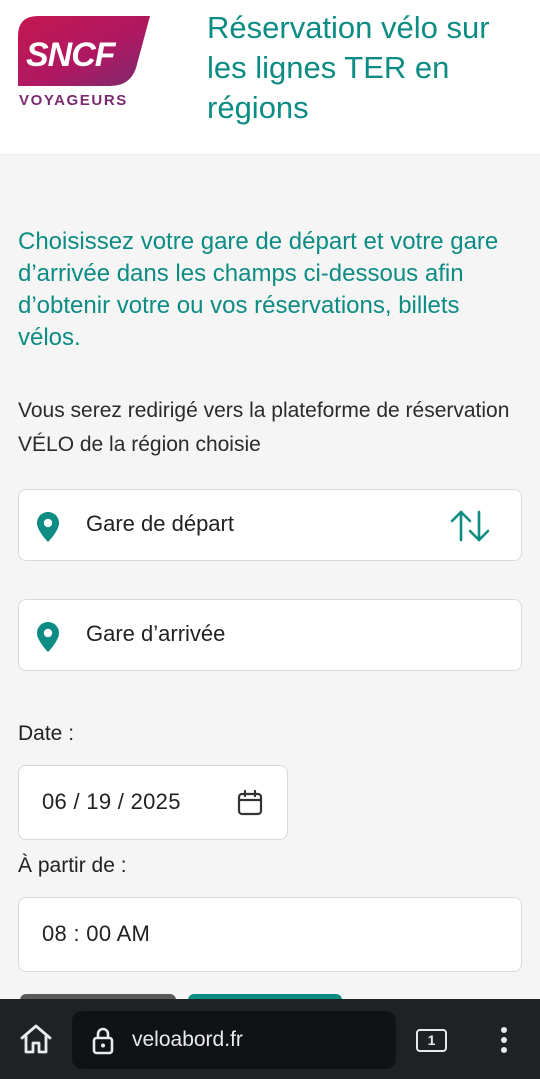 The width and height of the screenshot is (540, 1079). What do you see at coordinates (270, 635) in the screenshot?
I see `arrival-station-input: Gare d’arrivée` at bounding box center [270, 635].